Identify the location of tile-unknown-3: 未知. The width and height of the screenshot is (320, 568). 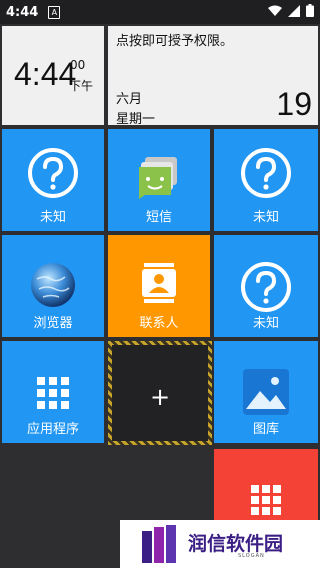
(266, 286).